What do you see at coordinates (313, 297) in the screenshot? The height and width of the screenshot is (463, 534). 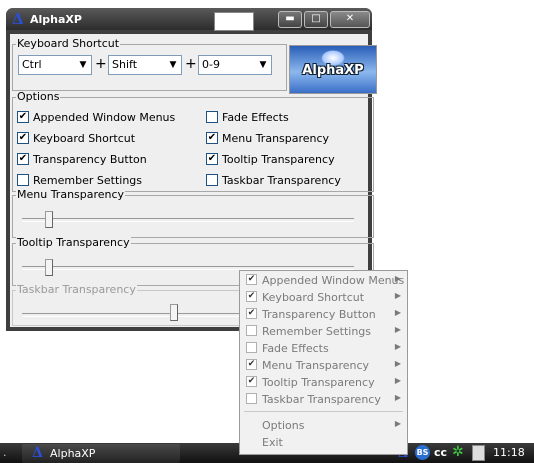 I see `menu-item-label: Keyboard Shortcut` at bounding box center [313, 297].